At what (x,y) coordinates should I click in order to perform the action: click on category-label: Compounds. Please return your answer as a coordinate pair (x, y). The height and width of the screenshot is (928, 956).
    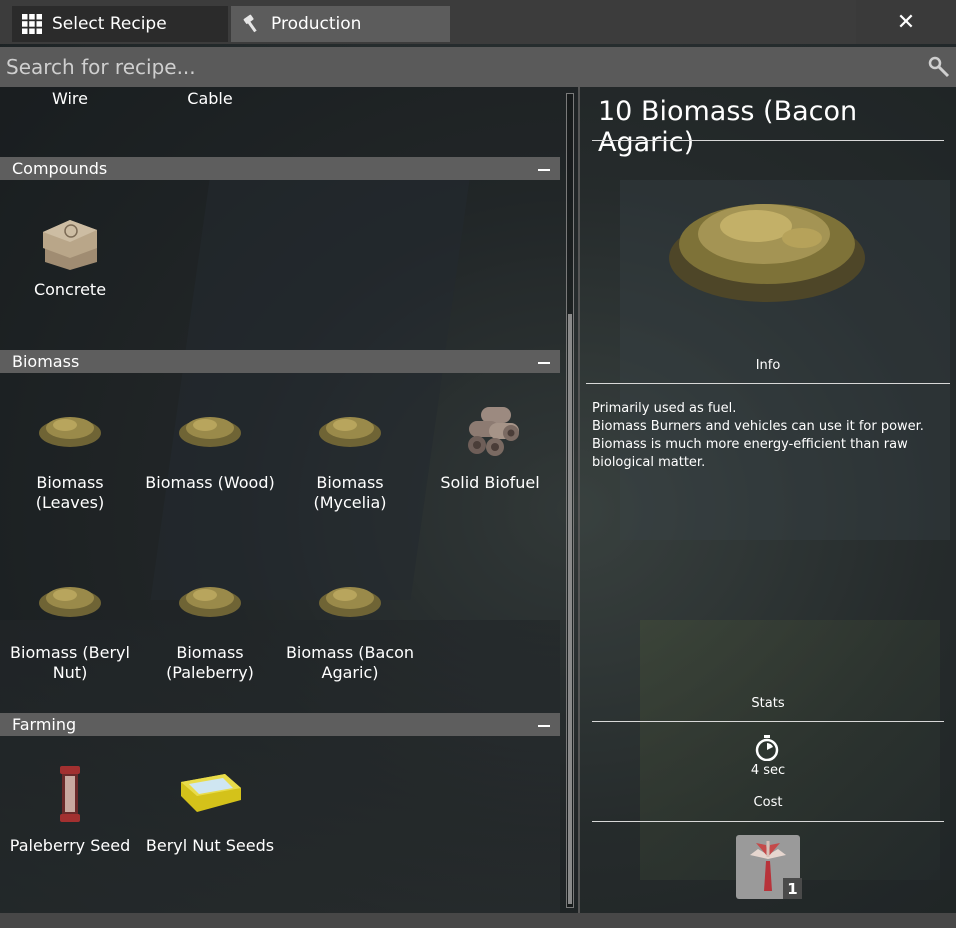
    Looking at the image, I should click on (60, 168).